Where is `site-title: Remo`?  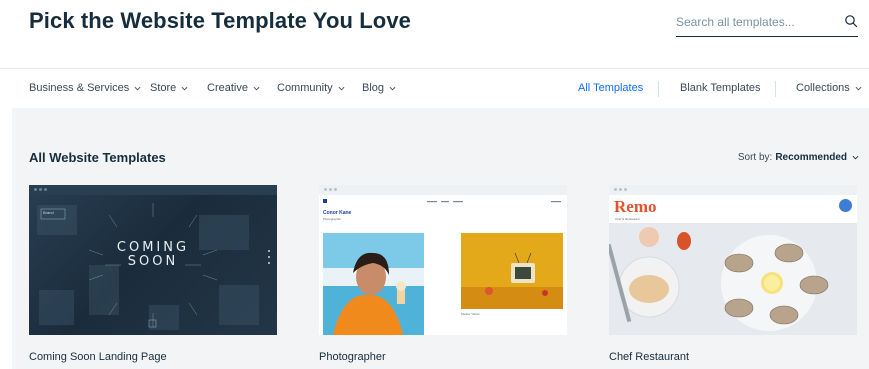 site-title: Remo is located at coordinates (635, 206).